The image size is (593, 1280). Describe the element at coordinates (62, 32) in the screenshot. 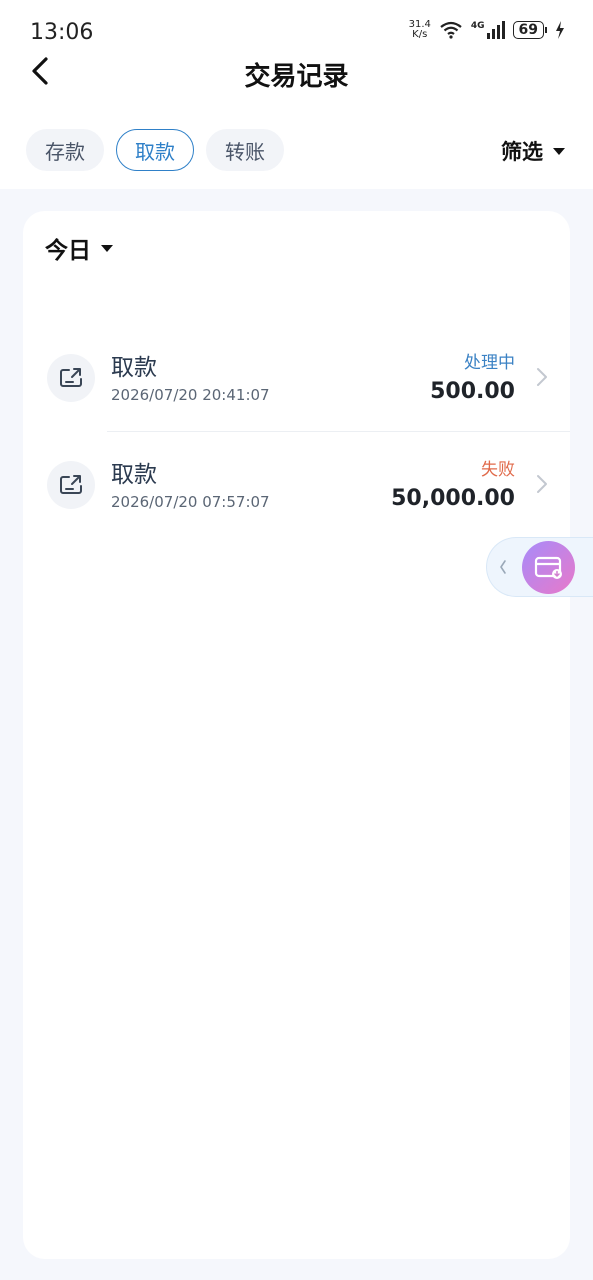

I see `status-time: 13:06` at that location.